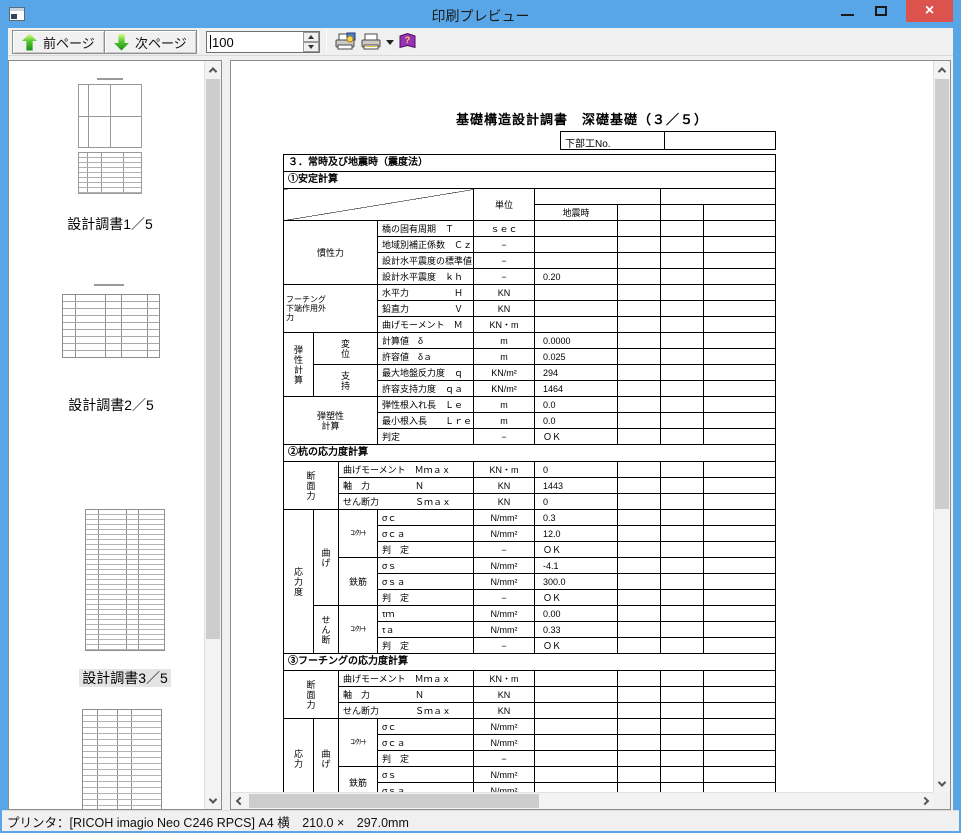 The width and height of the screenshot is (961, 833). Describe the element at coordinates (407, 43) in the screenshot. I see `help-book-icon: ?` at that location.